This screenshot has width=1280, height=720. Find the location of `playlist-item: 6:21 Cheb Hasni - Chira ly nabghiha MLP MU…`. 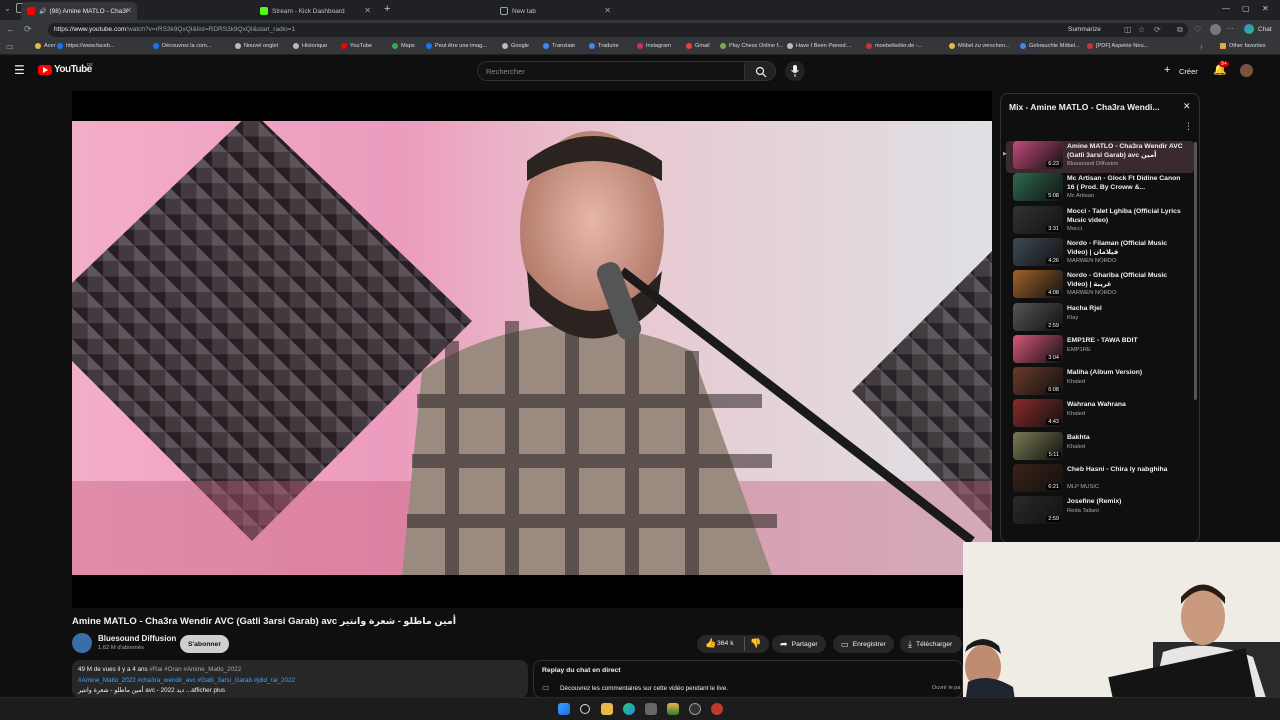

playlist-item: 6:21 Cheb Hasni - Chira ly nabghiha MLP MU… is located at coordinates (1100, 480).